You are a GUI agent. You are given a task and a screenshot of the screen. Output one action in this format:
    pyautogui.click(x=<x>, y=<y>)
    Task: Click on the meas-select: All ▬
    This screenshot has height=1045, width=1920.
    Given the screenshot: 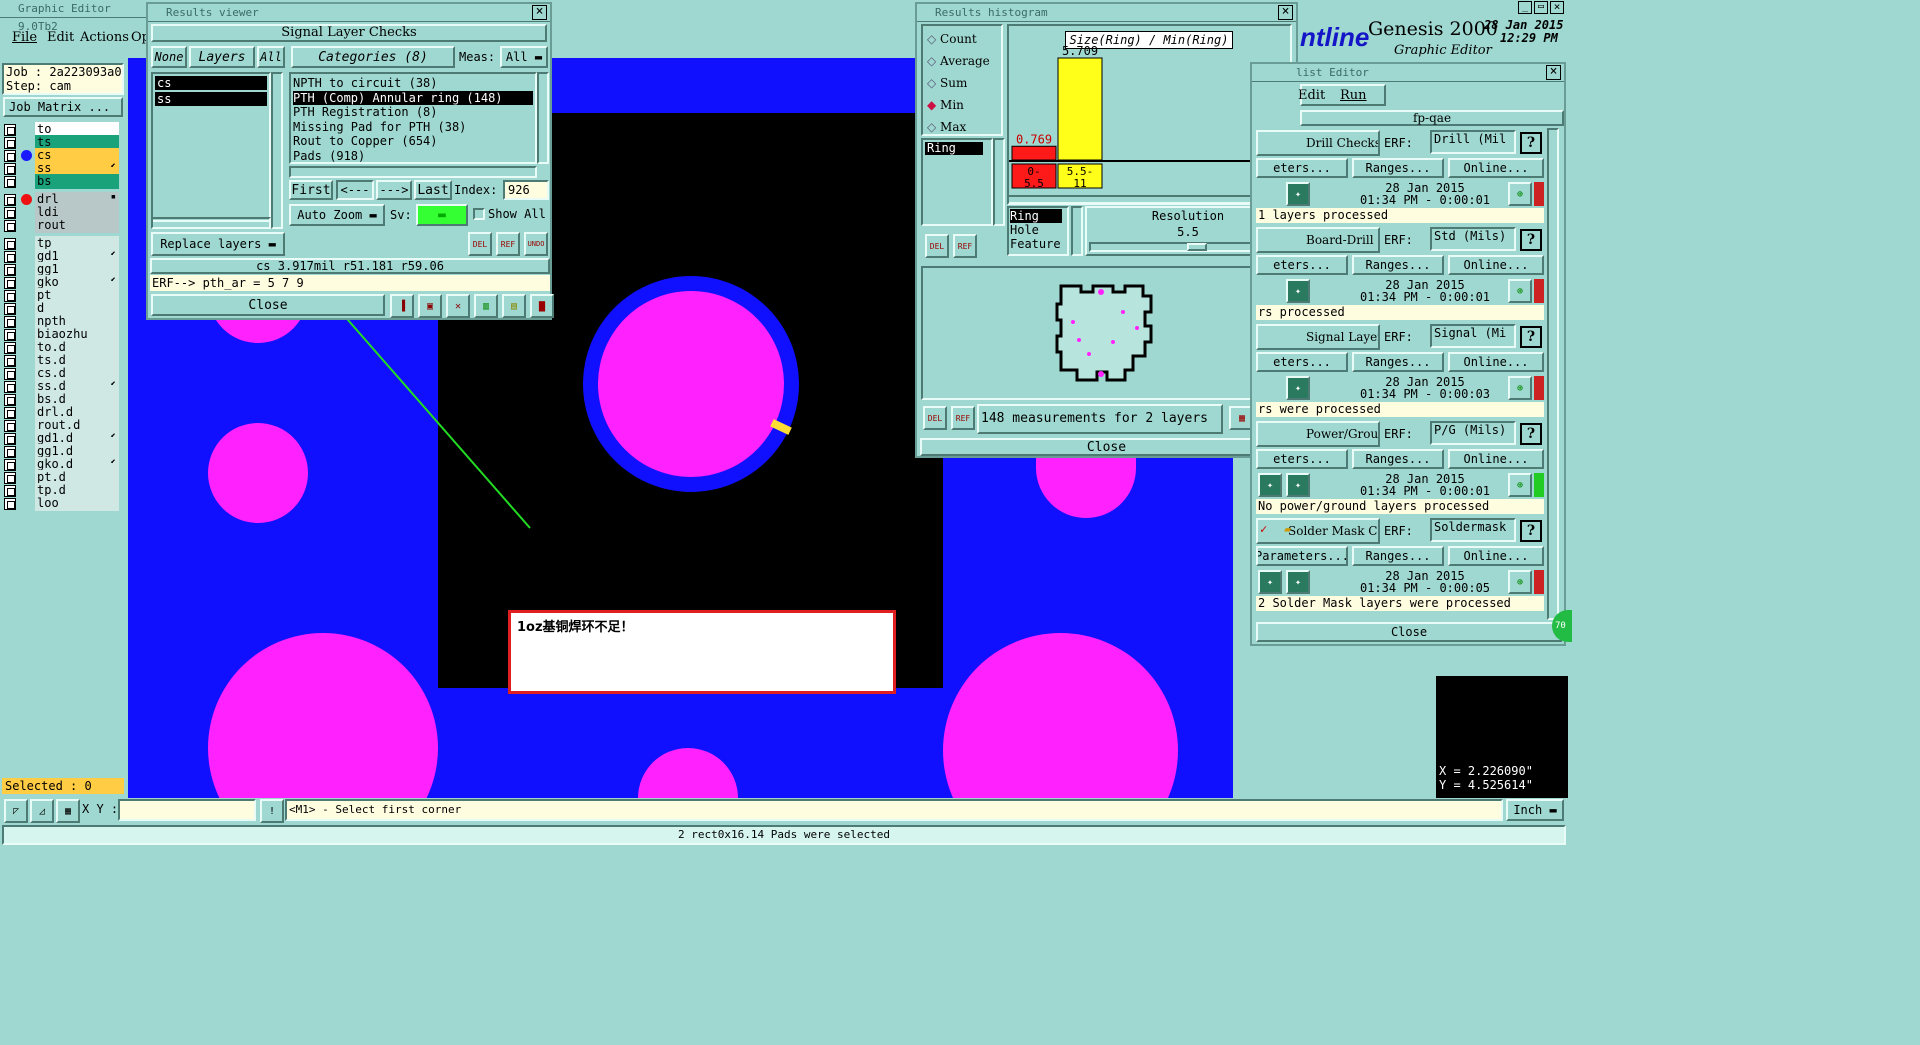 What is the action you would take?
    pyautogui.click(x=524, y=57)
    